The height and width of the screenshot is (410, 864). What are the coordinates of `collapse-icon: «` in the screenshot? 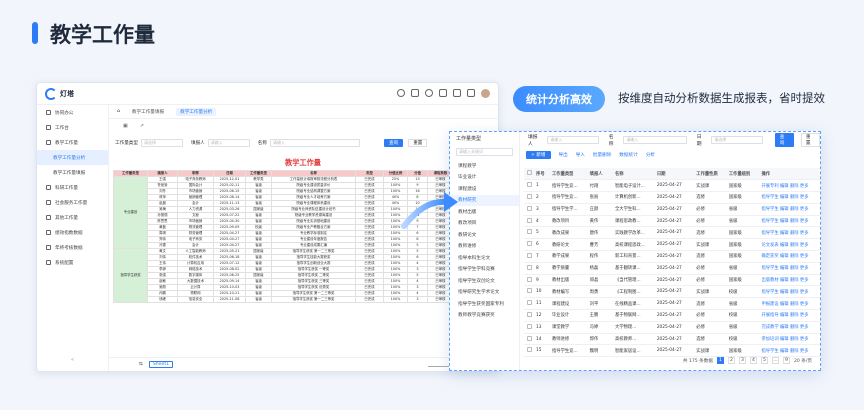 It's located at (72, 360).